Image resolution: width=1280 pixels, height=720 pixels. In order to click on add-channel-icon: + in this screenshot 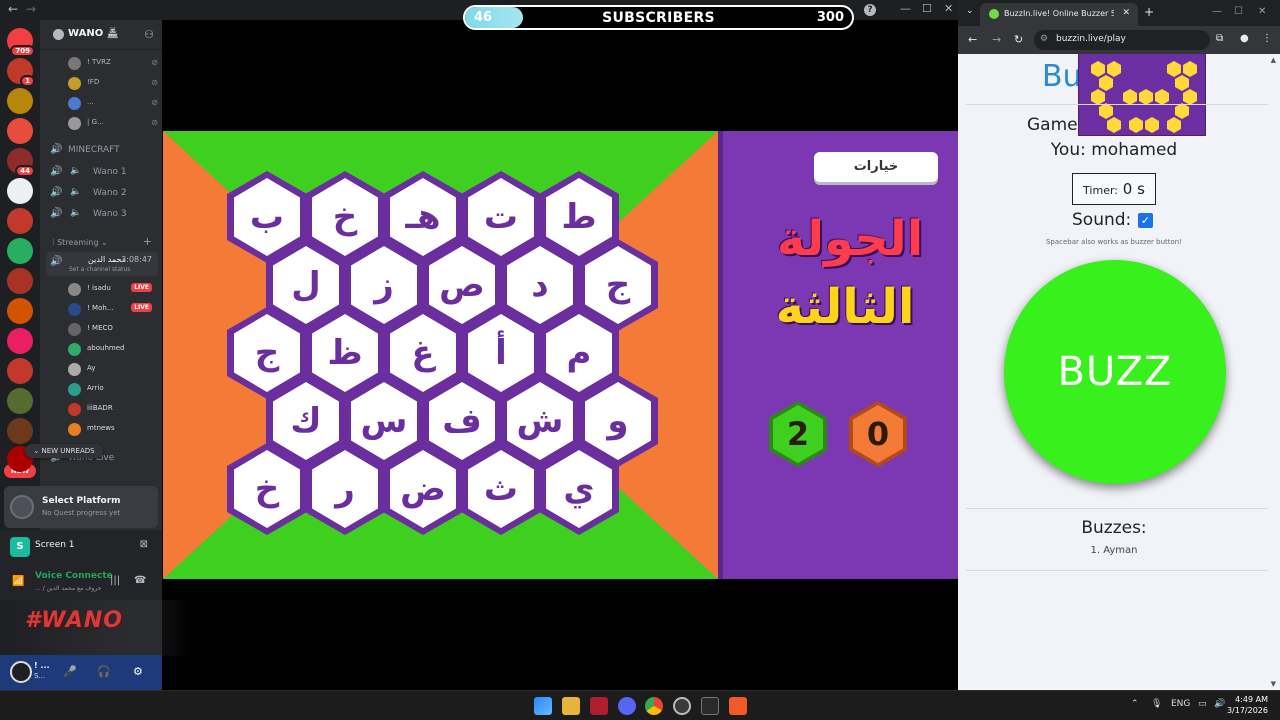, I will do `click(147, 241)`.